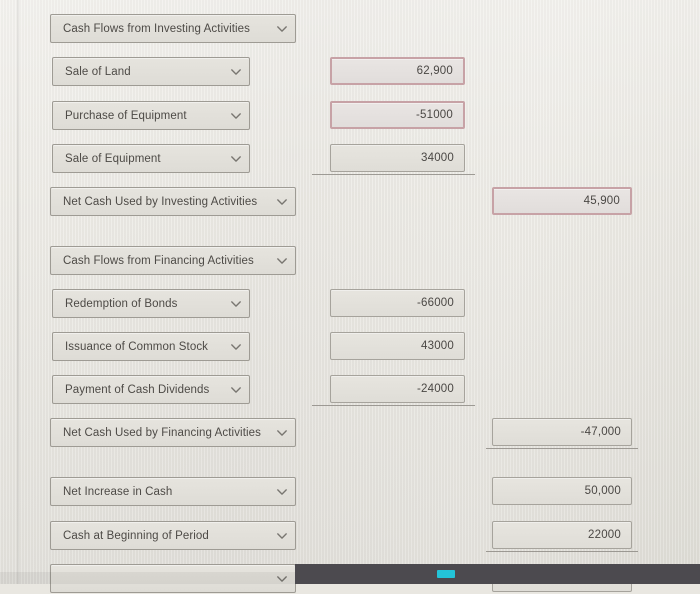 The image size is (700, 594). Describe the element at coordinates (562, 535) in the screenshot. I see `amount-input-cash-at-beginning-of-period: 22000` at that location.